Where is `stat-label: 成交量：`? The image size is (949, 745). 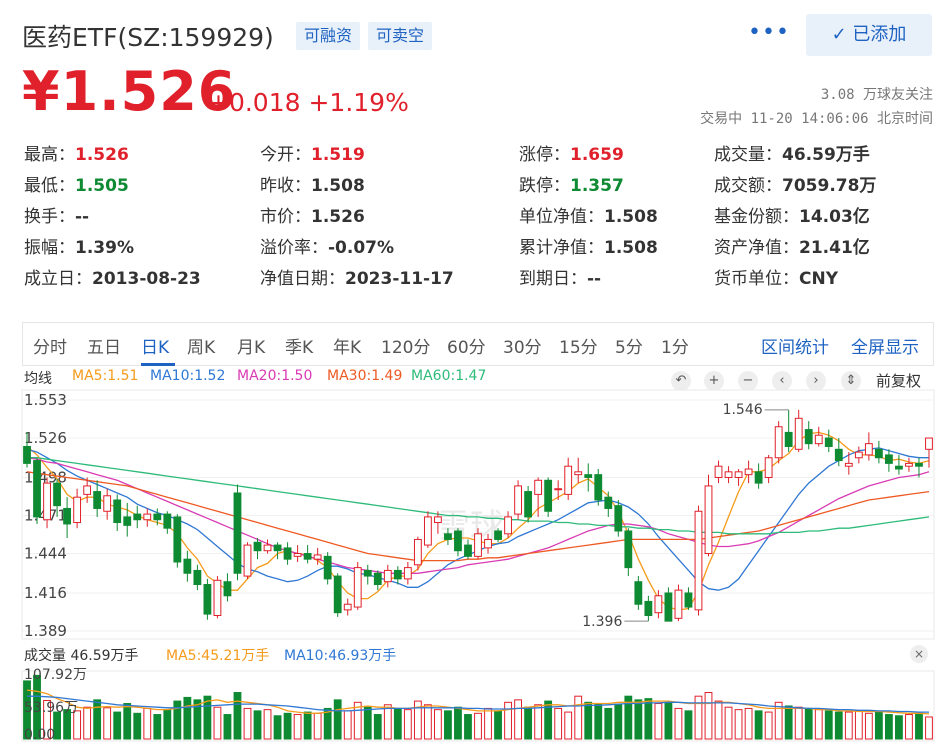
stat-label: 成交量： is located at coordinates (748, 155).